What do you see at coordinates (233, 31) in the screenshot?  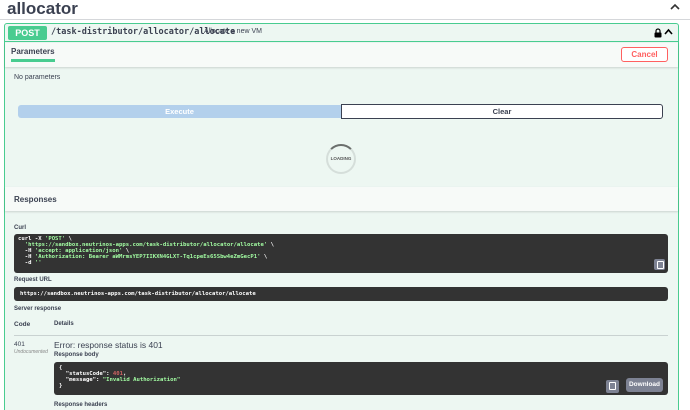 I see `operation-description: Allocate a new VM` at bounding box center [233, 31].